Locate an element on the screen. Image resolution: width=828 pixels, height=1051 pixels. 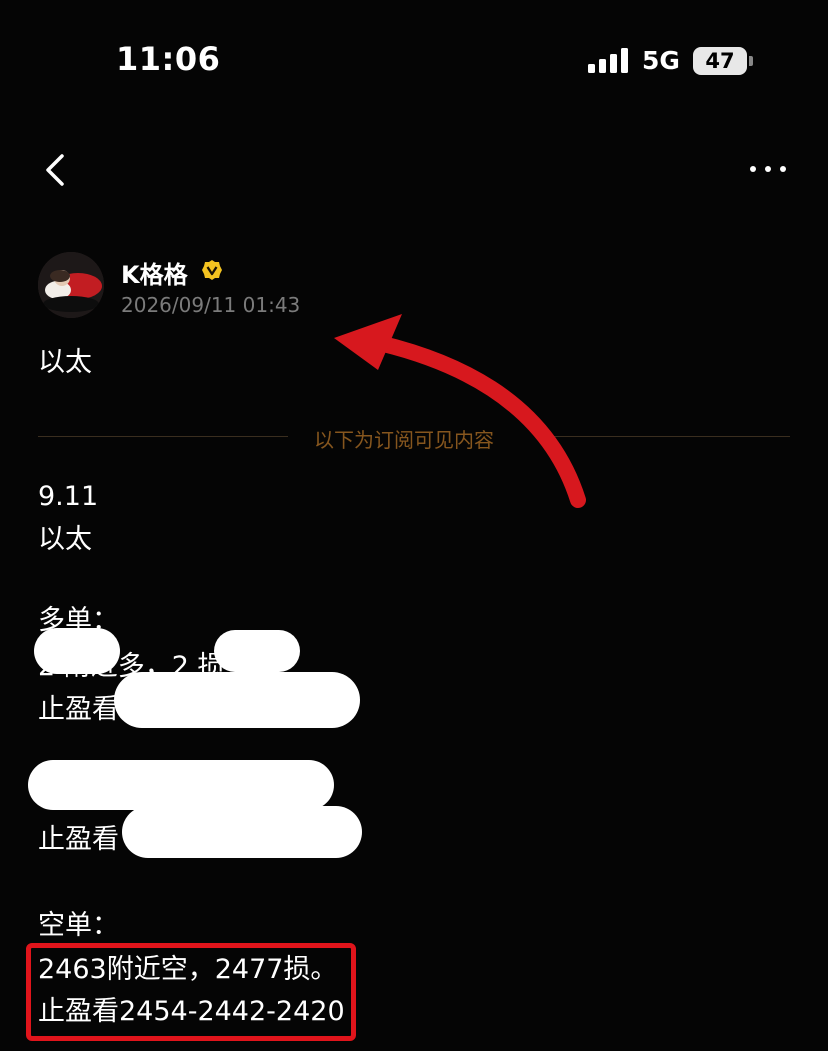
subscriber-divider-label: 以下为订阅可见内容 is located at coordinates (404, 440).